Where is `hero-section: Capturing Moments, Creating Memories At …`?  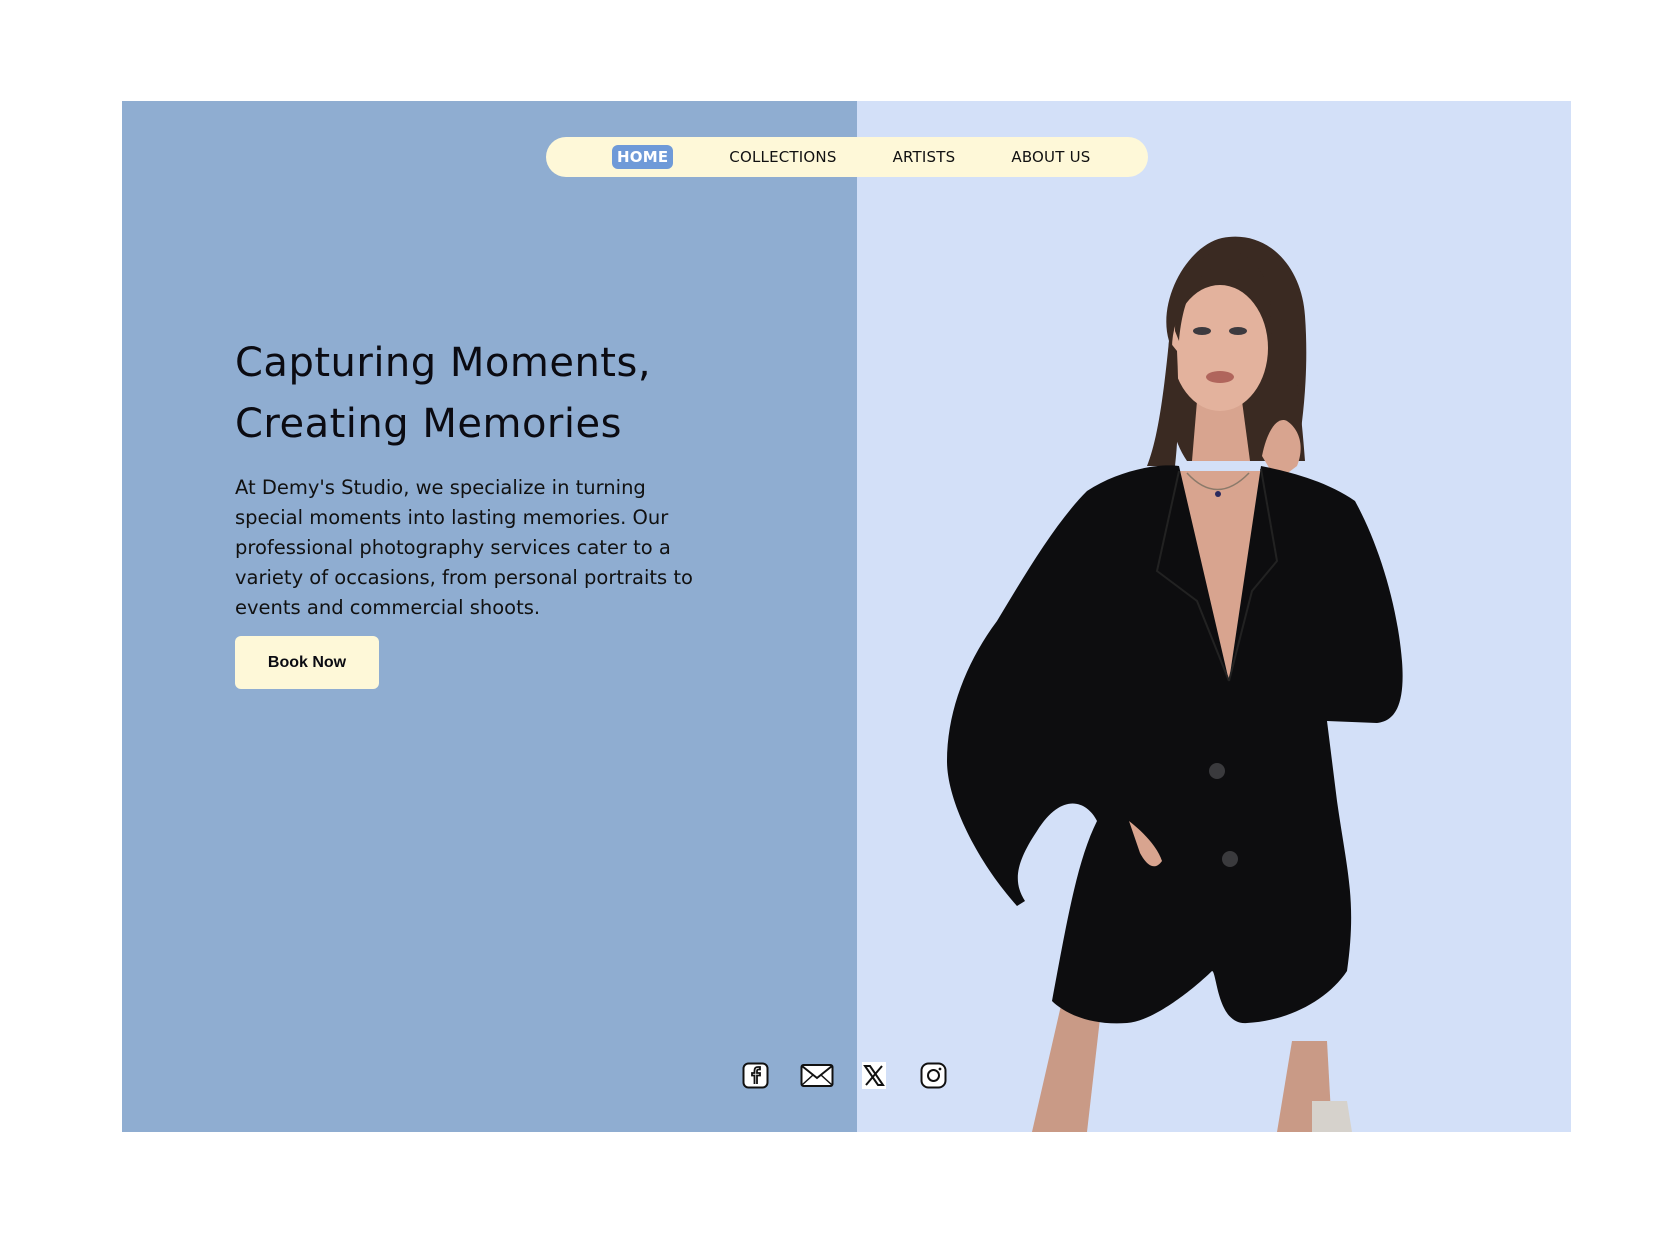 hero-section: Capturing Moments, Creating Memories At … is located at coordinates (475, 511).